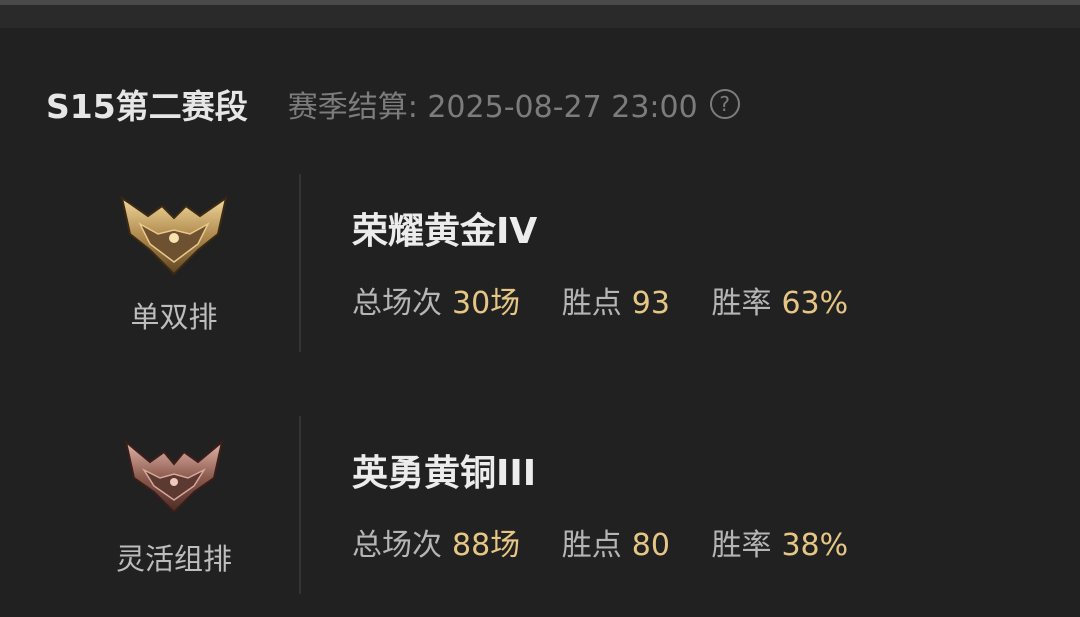  I want to click on stat-win-rate: 胜率 38%, so click(779, 542).